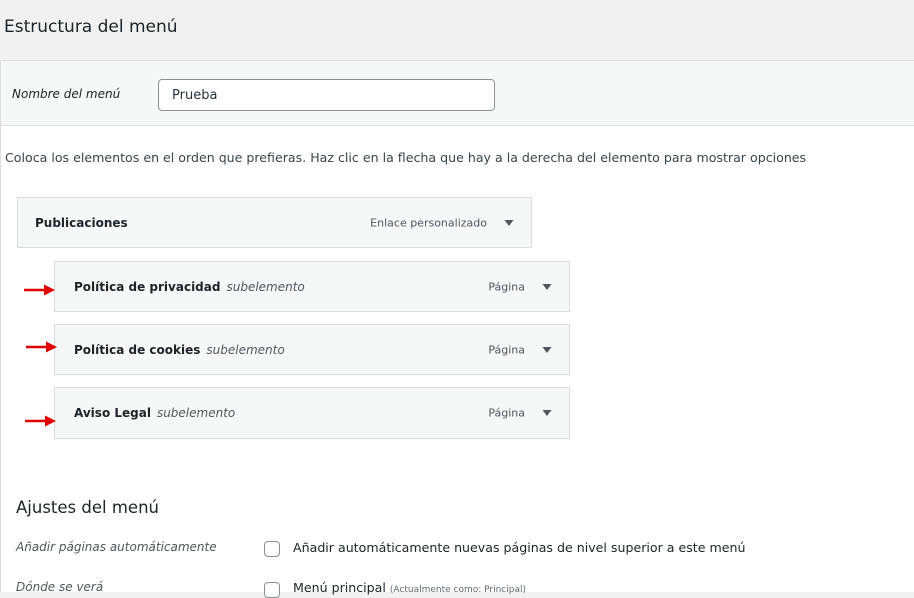  Describe the element at coordinates (154, 413) in the screenshot. I see `menu-item-title: Aviso Legal subelemento` at that location.